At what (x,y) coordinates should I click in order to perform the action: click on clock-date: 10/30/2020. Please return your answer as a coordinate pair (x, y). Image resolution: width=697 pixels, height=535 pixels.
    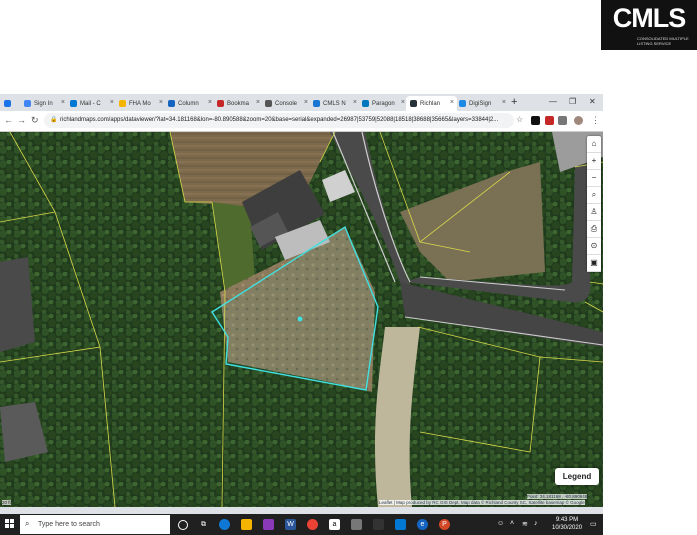
    Looking at the image, I should click on (567, 528).